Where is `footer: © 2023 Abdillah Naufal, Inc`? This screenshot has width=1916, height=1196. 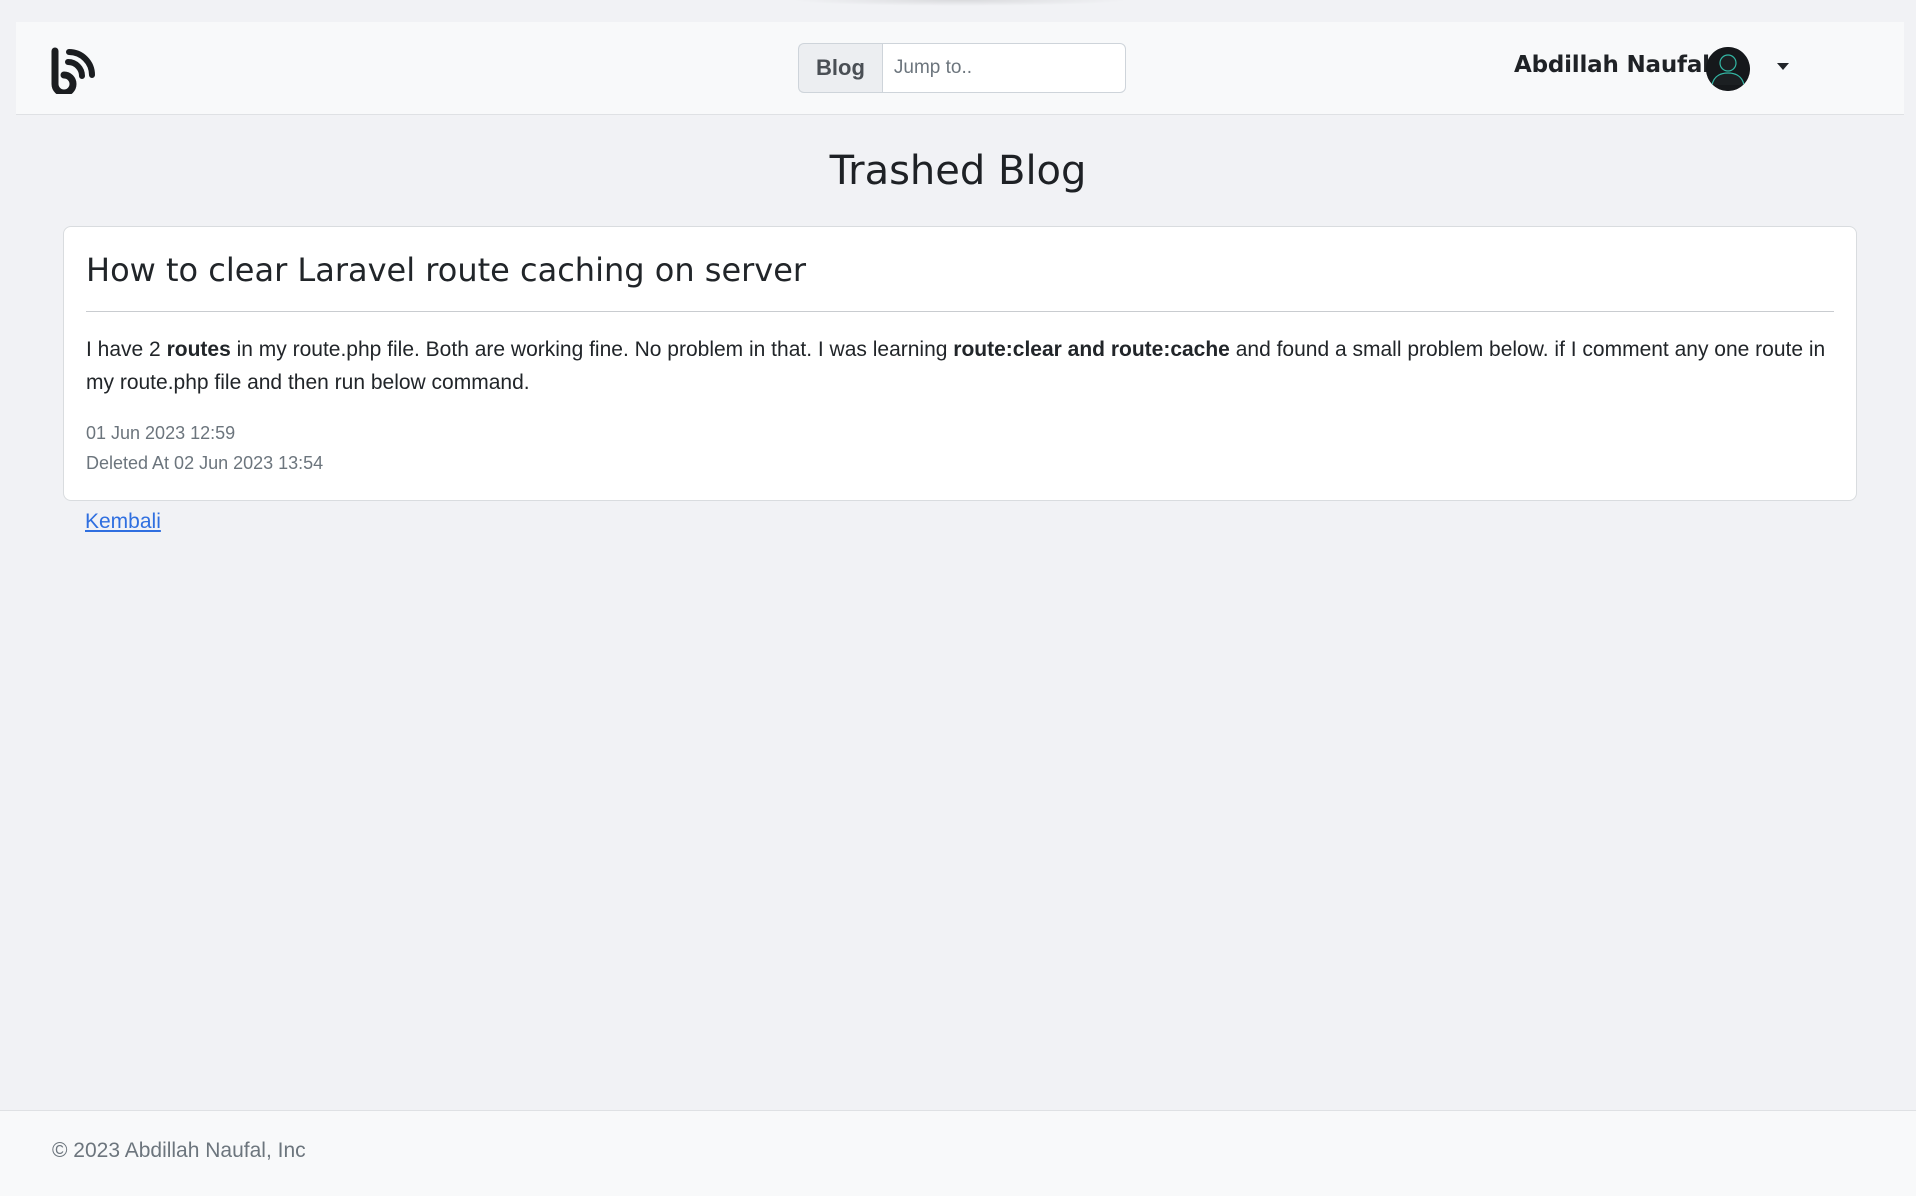 footer: © 2023 Abdillah Naufal, Inc is located at coordinates (958, 1153).